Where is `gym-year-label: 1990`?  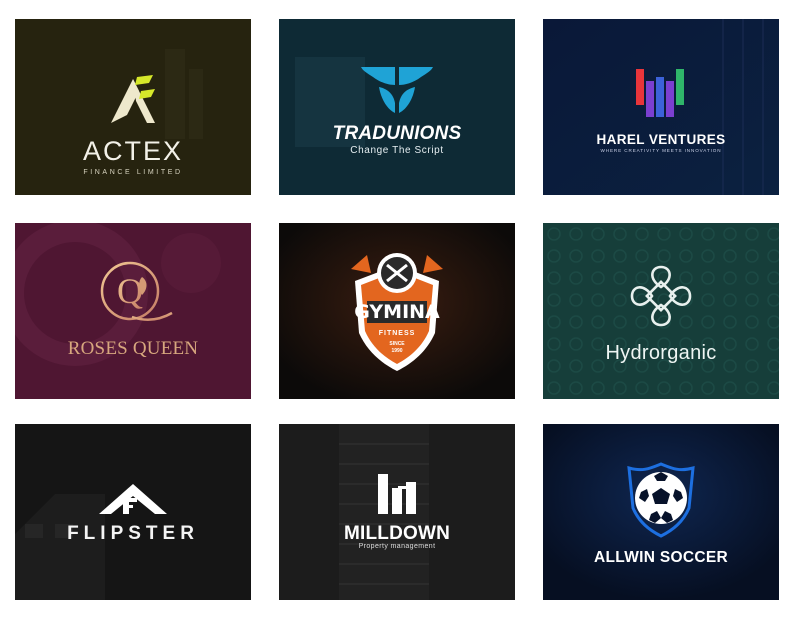 gym-year-label: 1990 is located at coordinates (396, 351).